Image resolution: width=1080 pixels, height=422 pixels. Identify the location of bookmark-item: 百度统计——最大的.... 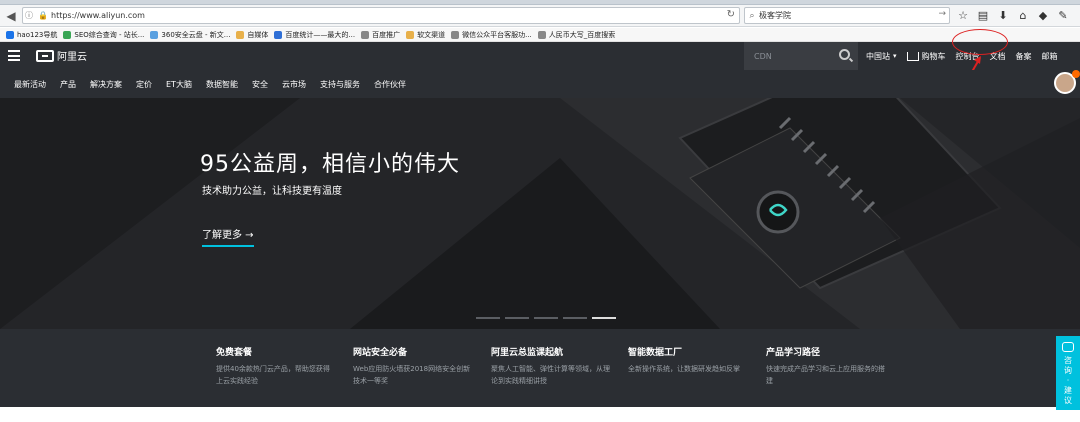
(314, 35).